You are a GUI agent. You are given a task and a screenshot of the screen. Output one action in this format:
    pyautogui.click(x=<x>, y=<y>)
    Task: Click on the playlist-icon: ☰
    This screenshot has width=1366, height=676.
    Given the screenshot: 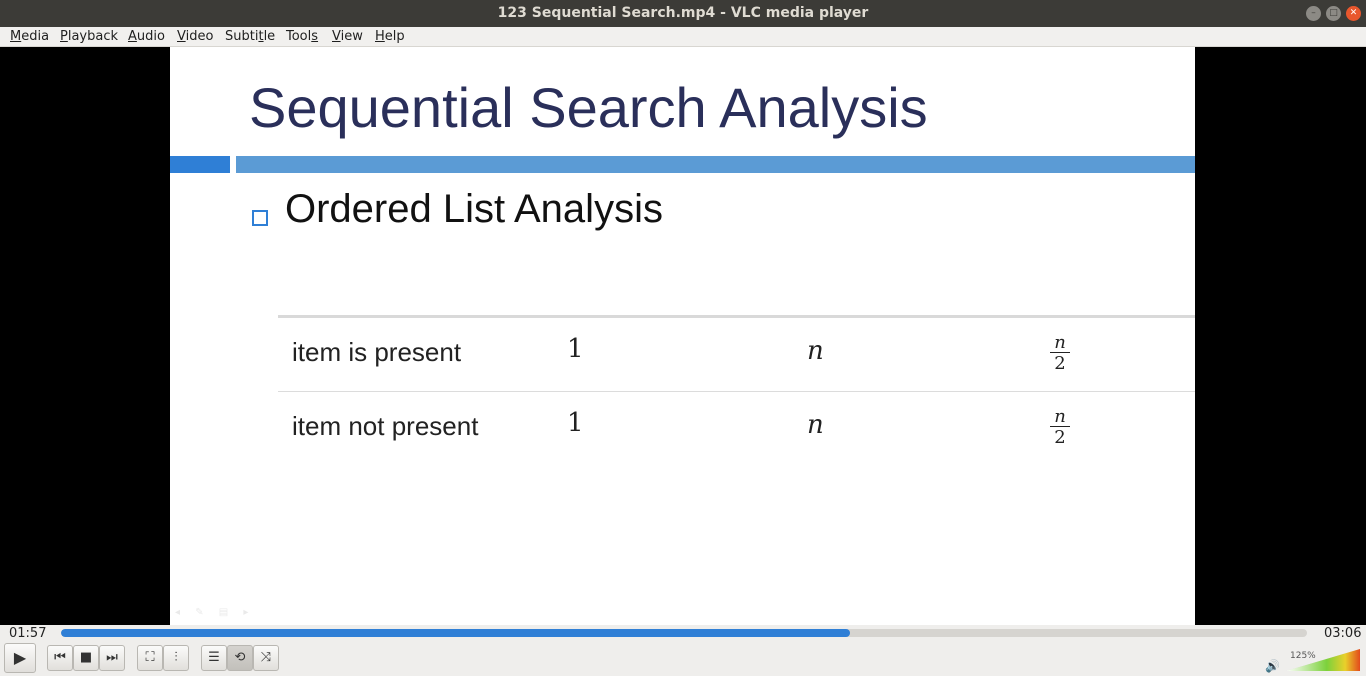 What is the action you would take?
    pyautogui.click(x=214, y=657)
    